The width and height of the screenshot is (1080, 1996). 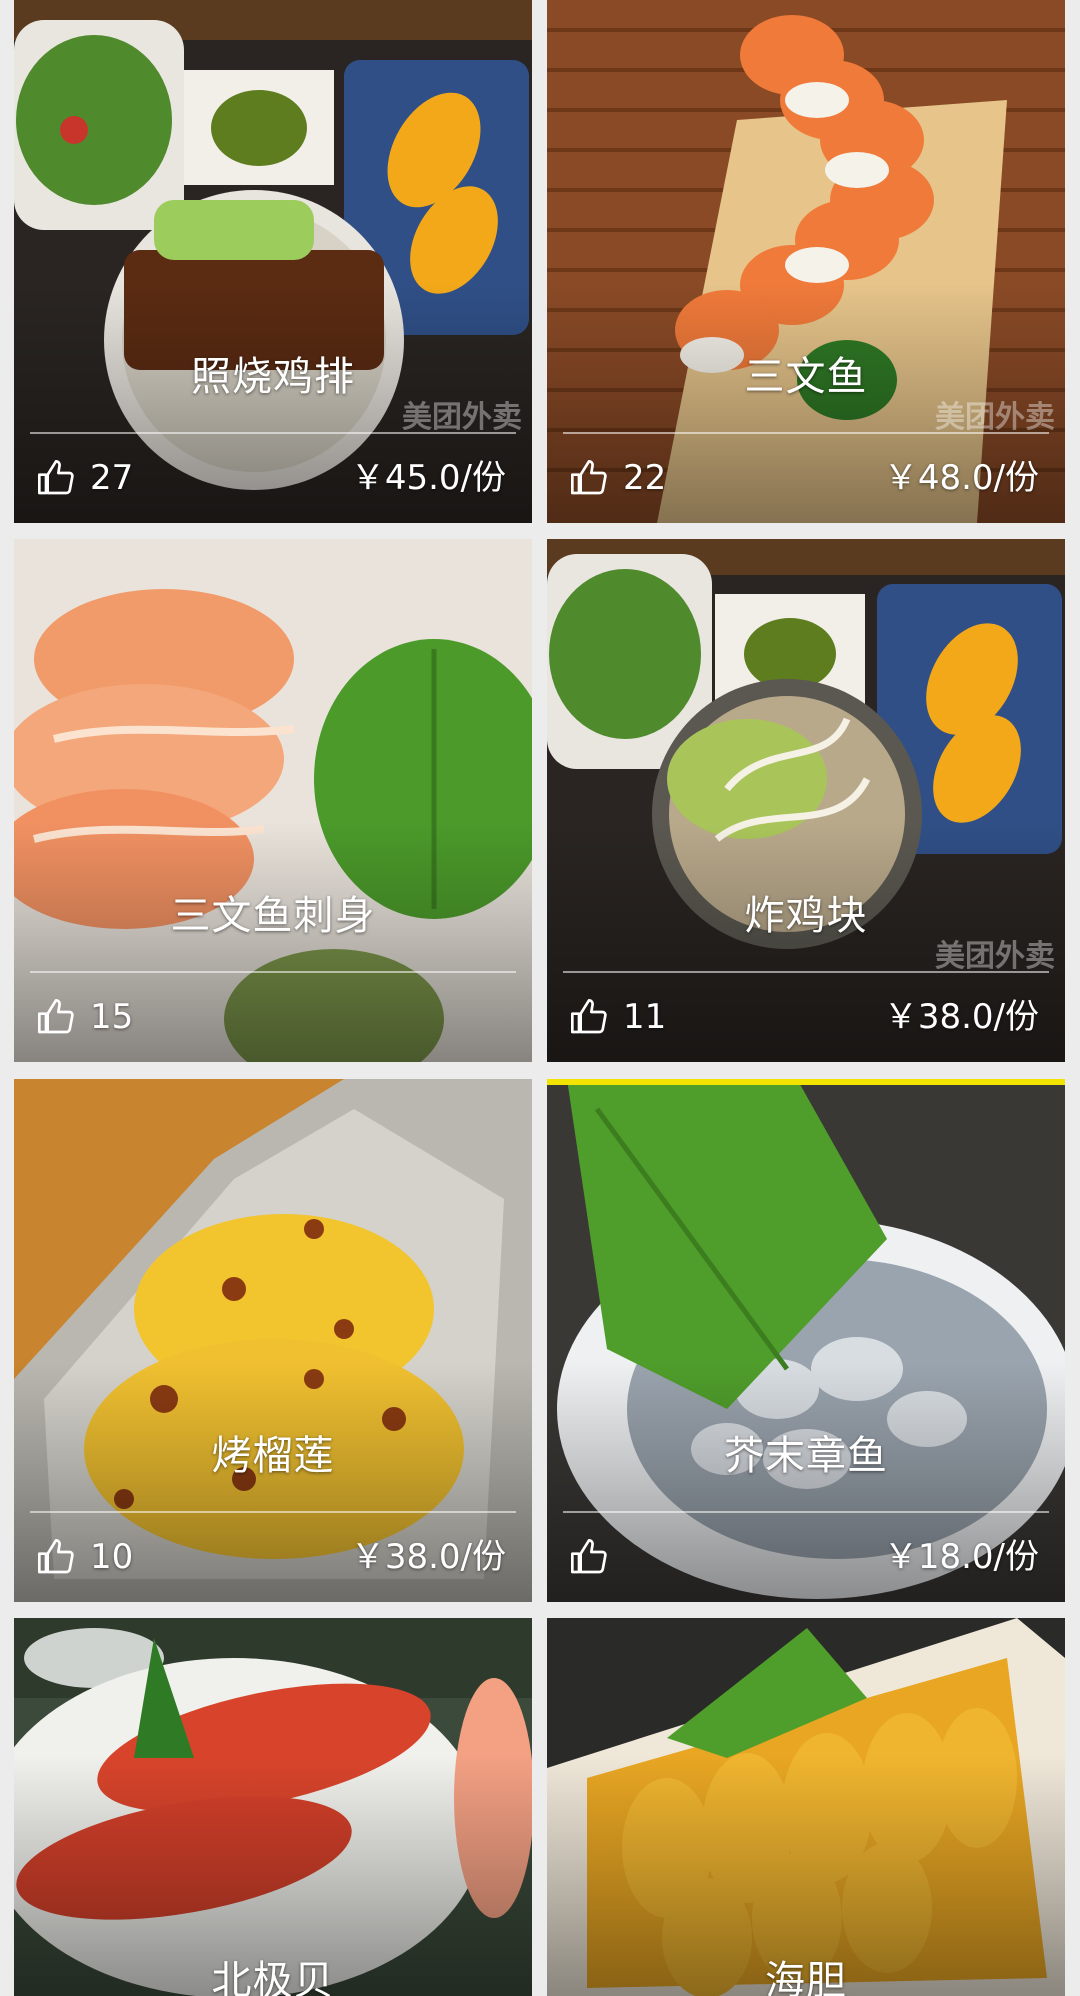 I want to click on dish-name: 炸鸡块, so click(x=806, y=916).